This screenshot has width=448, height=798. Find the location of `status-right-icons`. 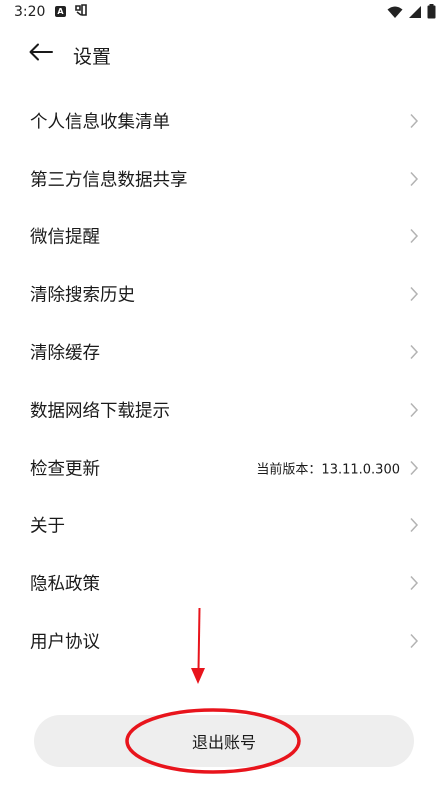

status-right-icons is located at coordinates (411, 13).